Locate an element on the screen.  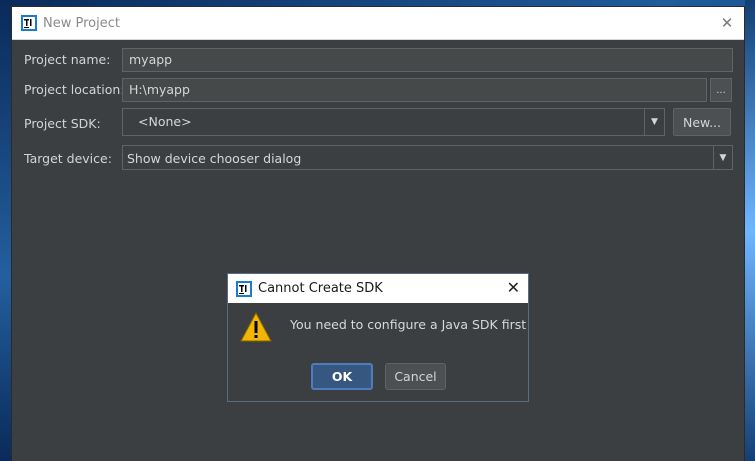
window-close-icon: ✕ is located at coordinates (727, 23).